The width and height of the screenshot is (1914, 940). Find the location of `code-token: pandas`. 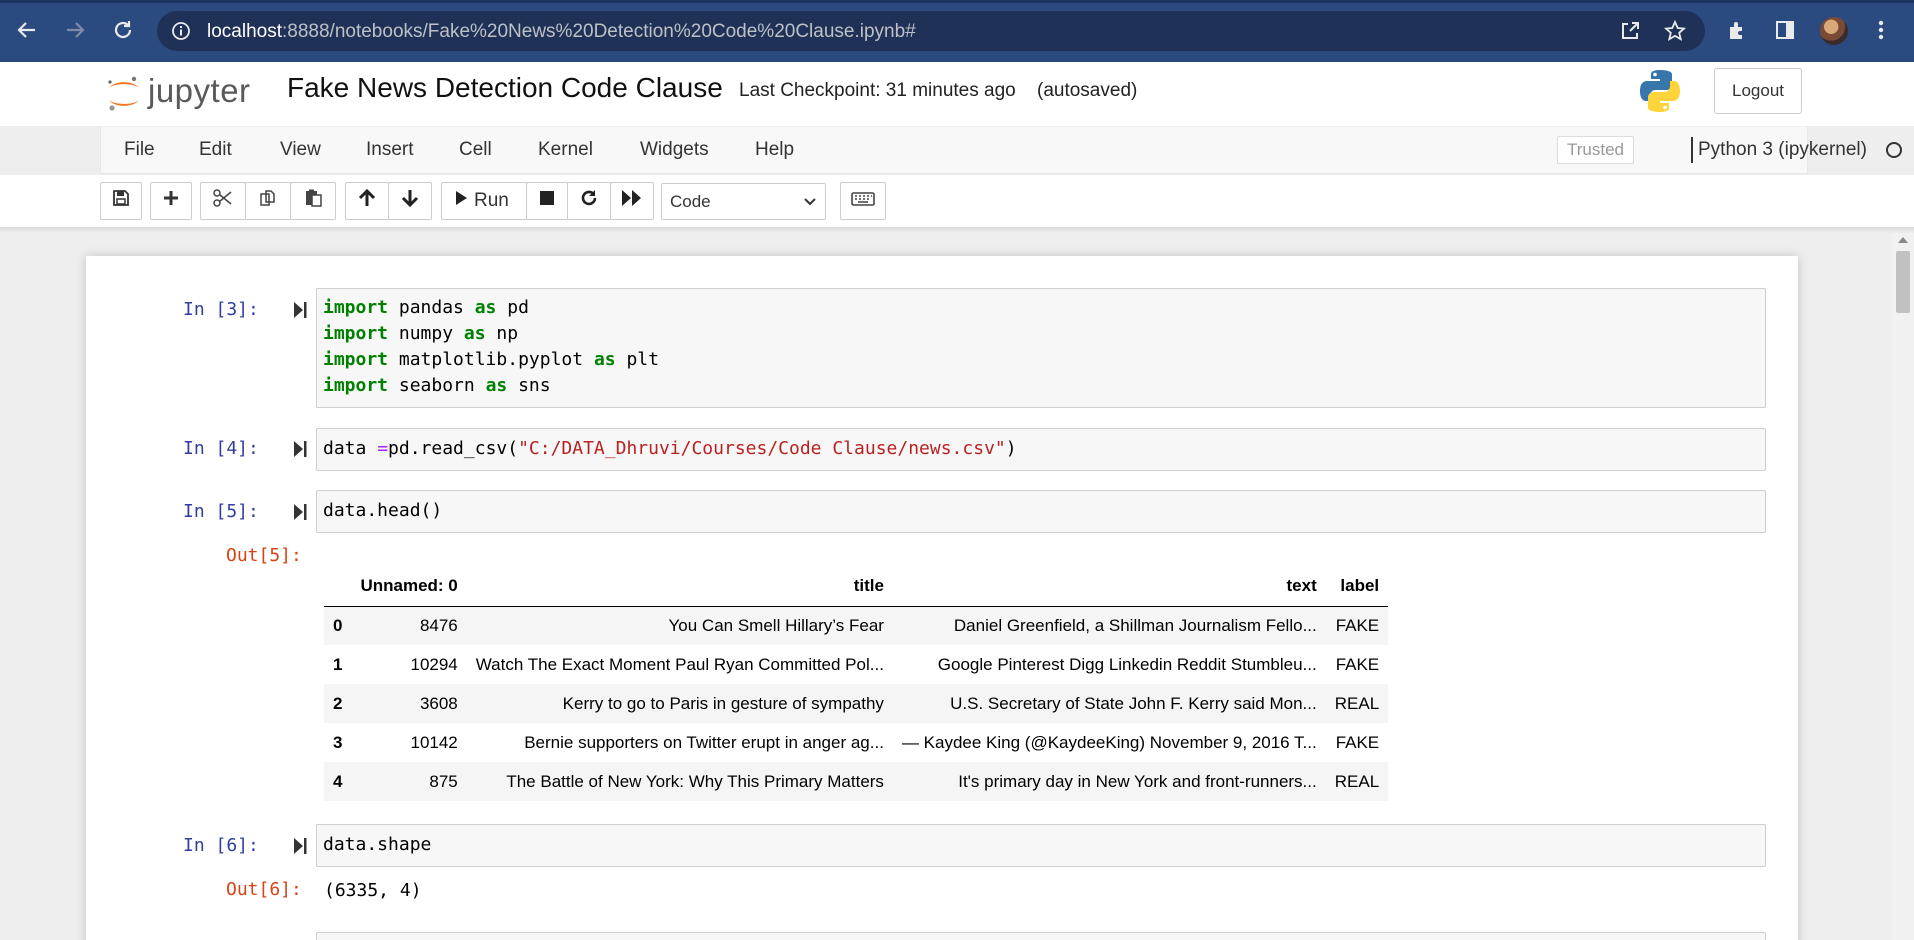

code-token: pandas is located at coordinates (436, 307).